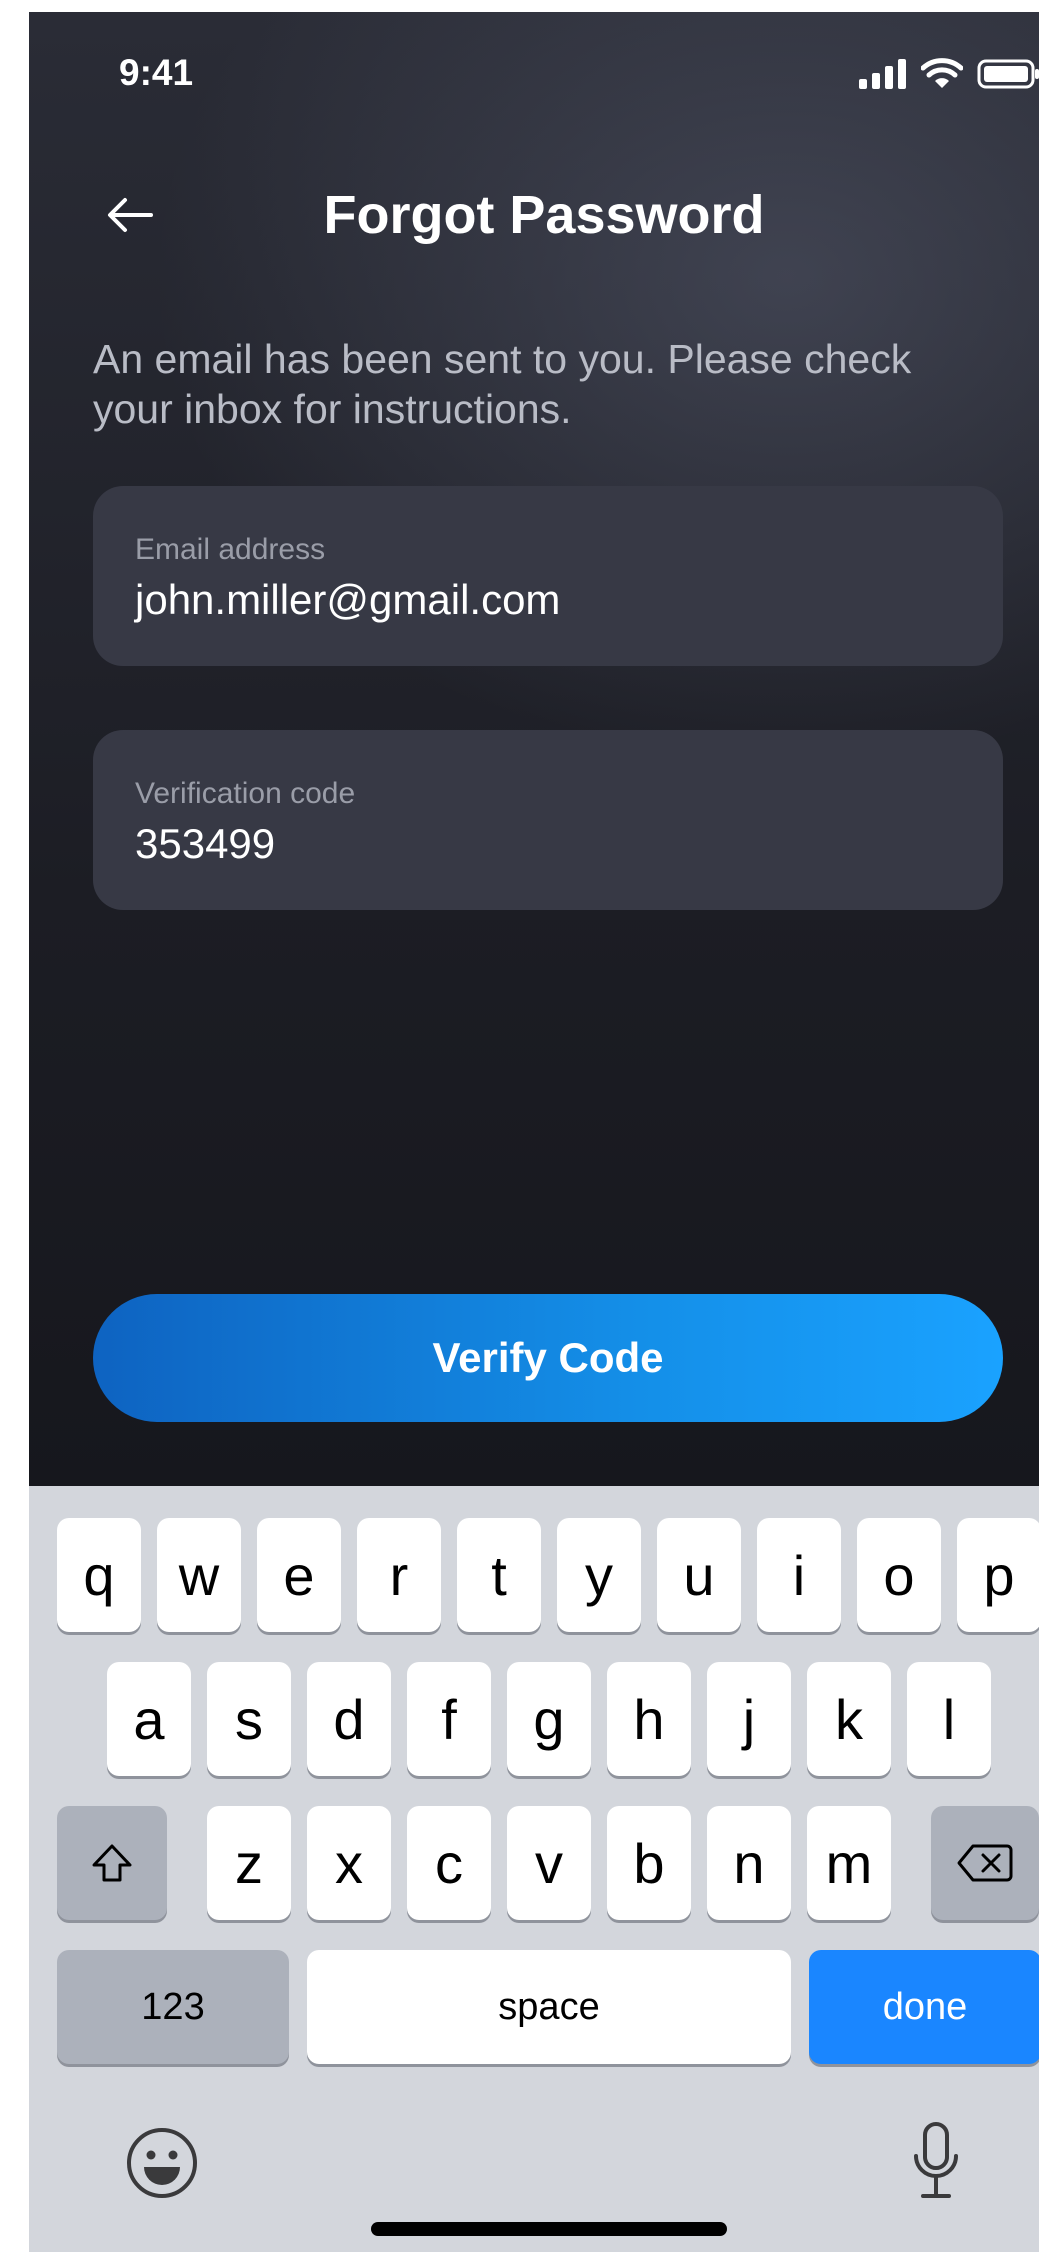 The height and width of the screenshot is (2252, 1039). What do you see at coordinates (749, 1863) in the screenshot?
I see `key-n: n` at bounding box center [749, 1863].